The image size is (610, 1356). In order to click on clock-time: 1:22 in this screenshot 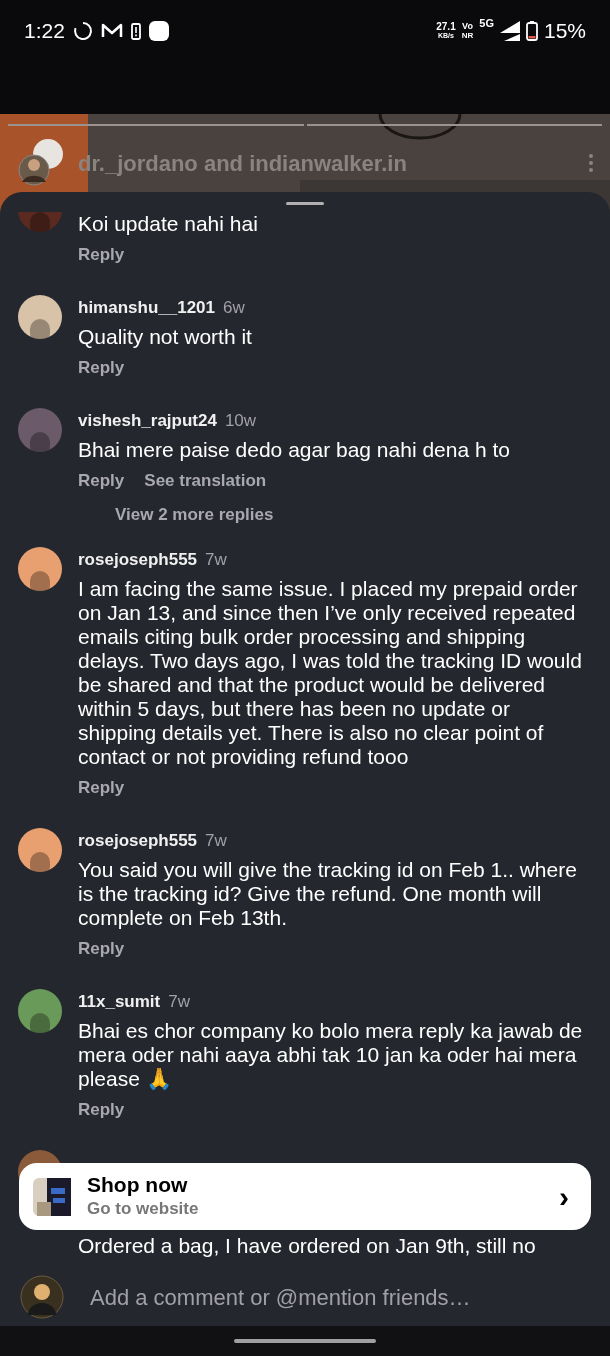, I will do `click(44, 31)`.